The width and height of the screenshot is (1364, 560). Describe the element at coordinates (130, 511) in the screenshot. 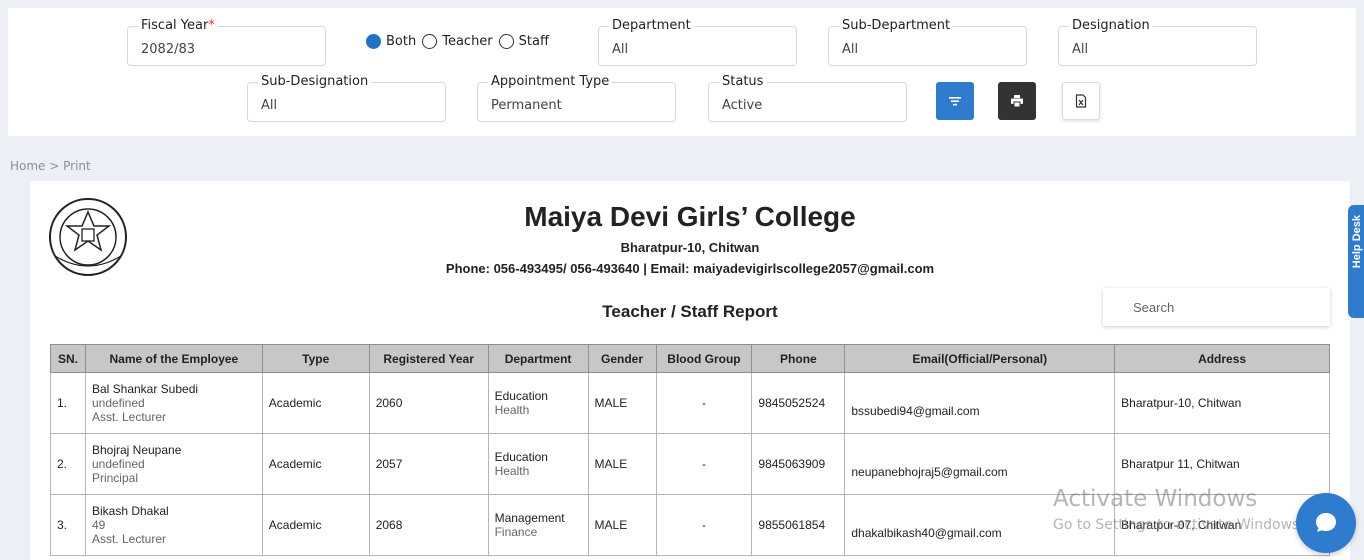

I see `employee-name: Bikash Dhakal` at that location.